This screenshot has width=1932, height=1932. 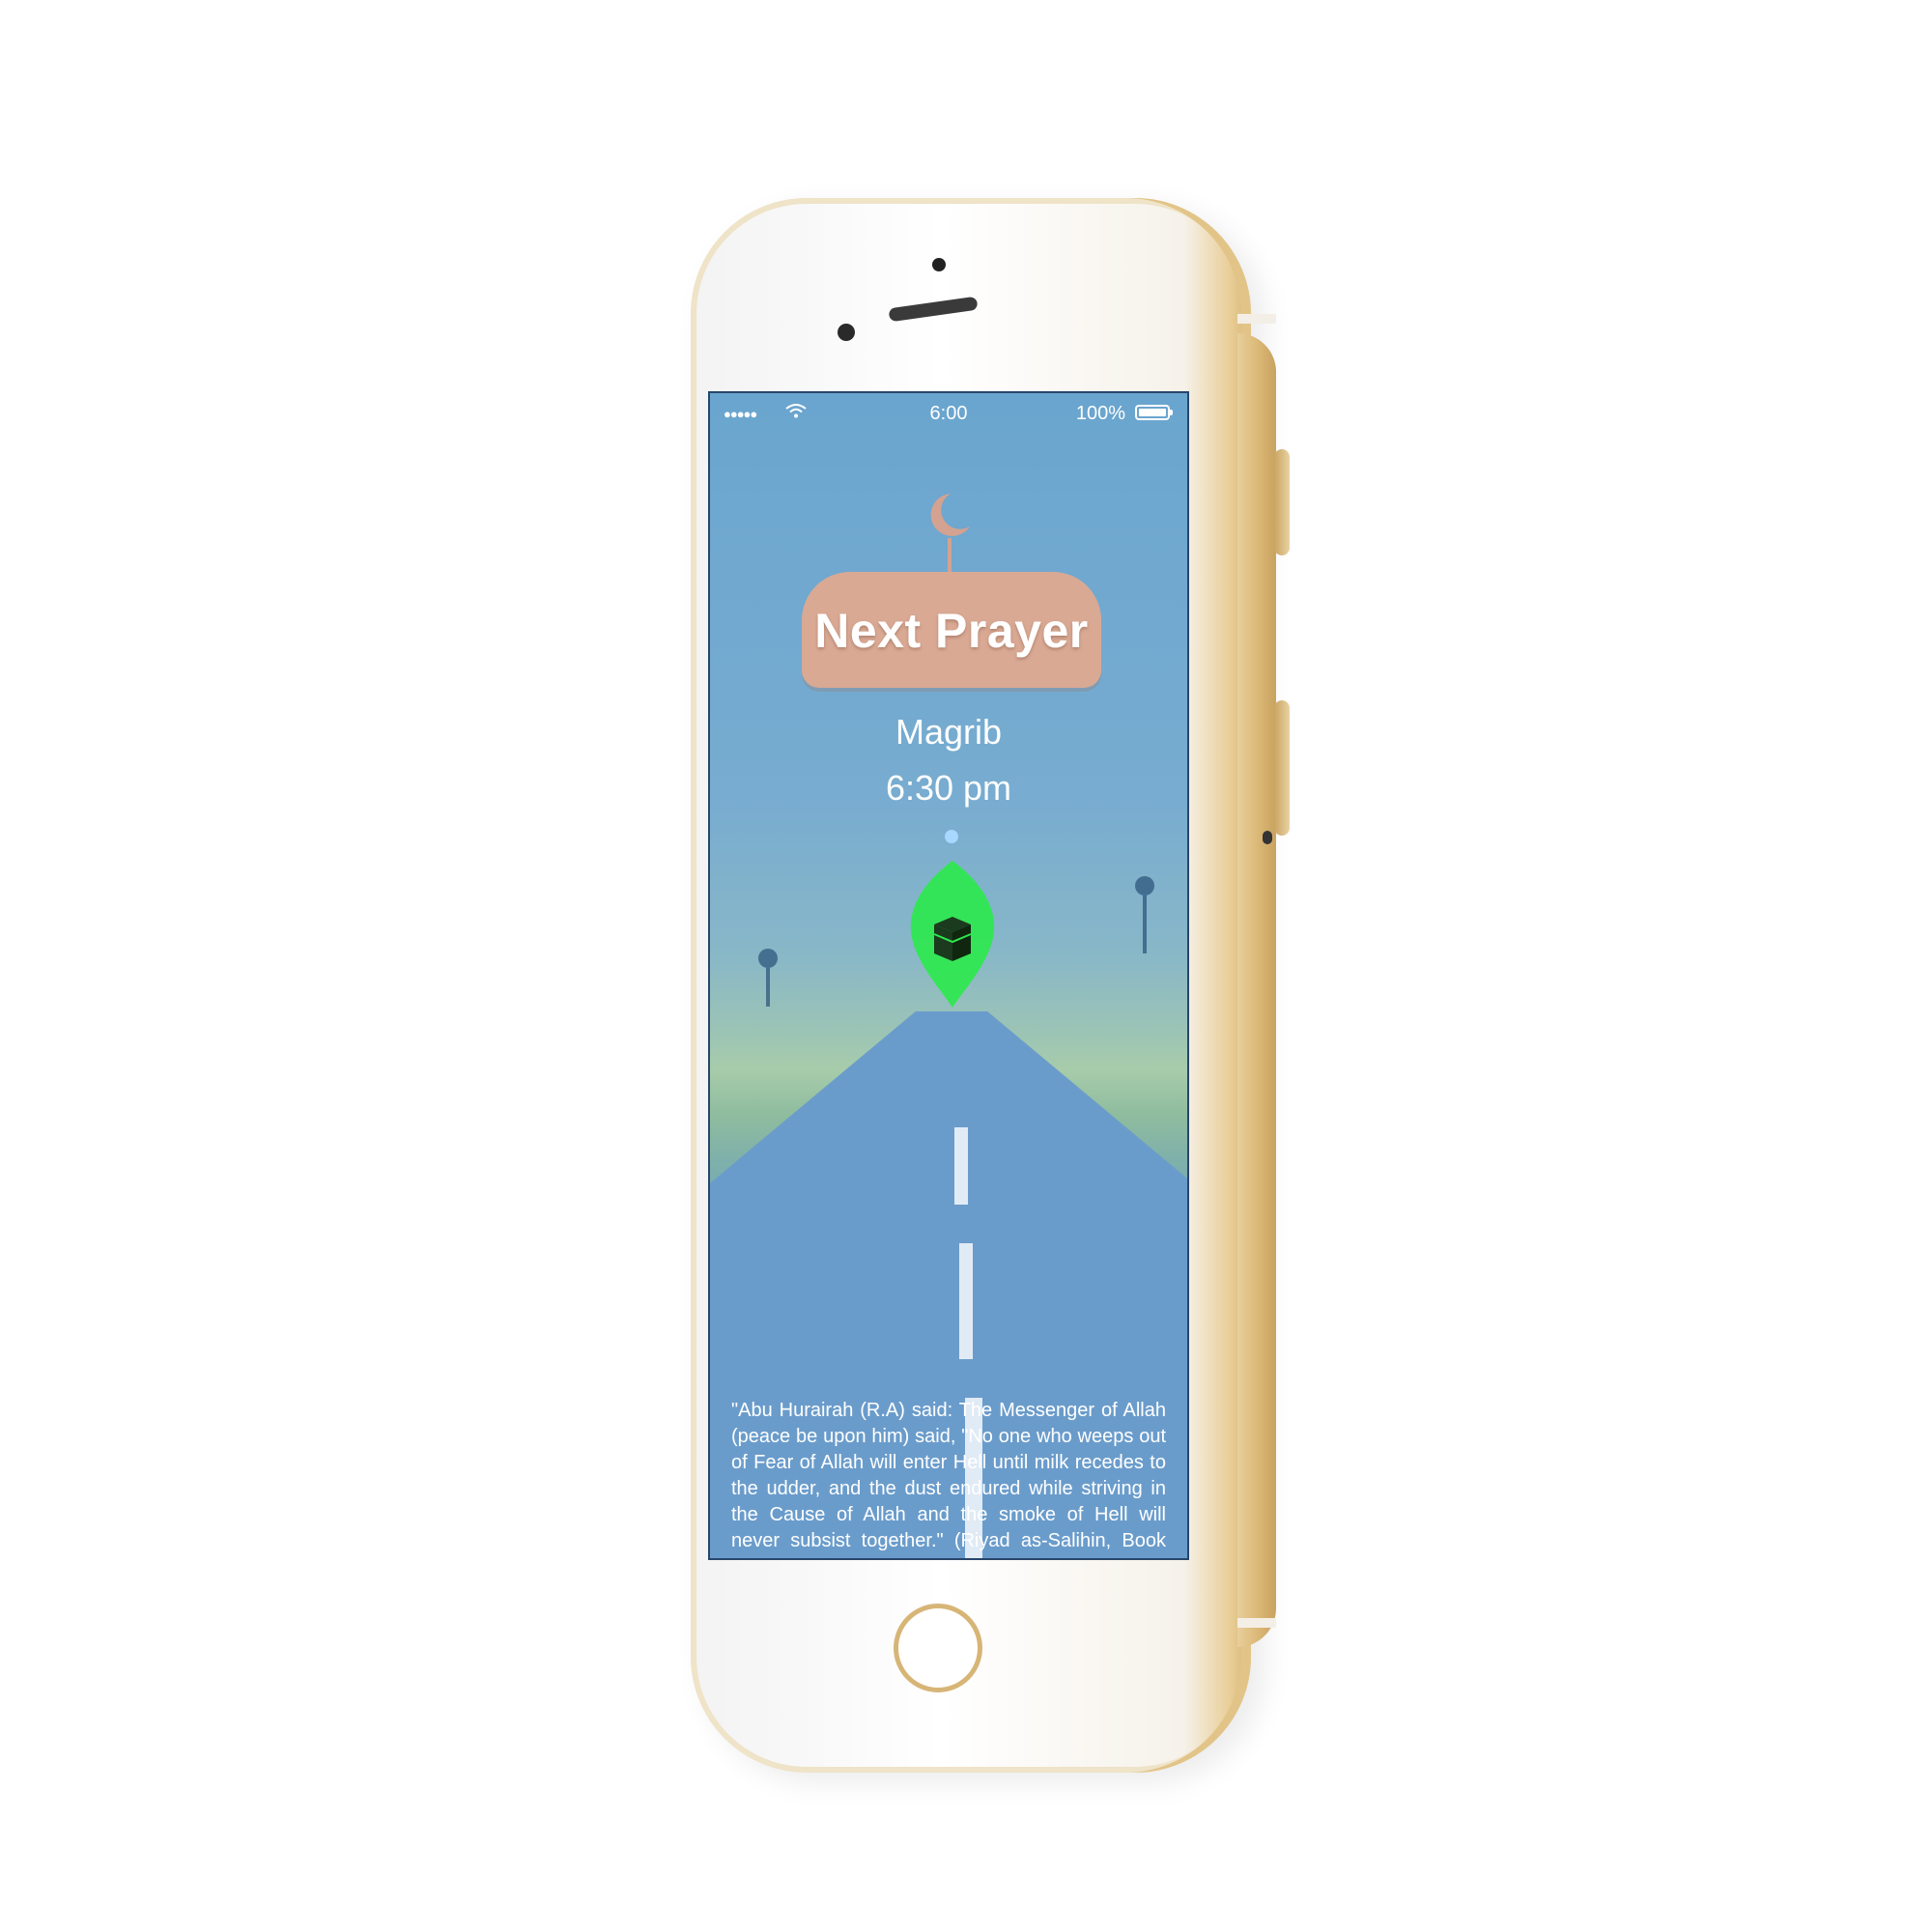 I want to click on kaaba-pin-icon, so click(x=952, y=934).